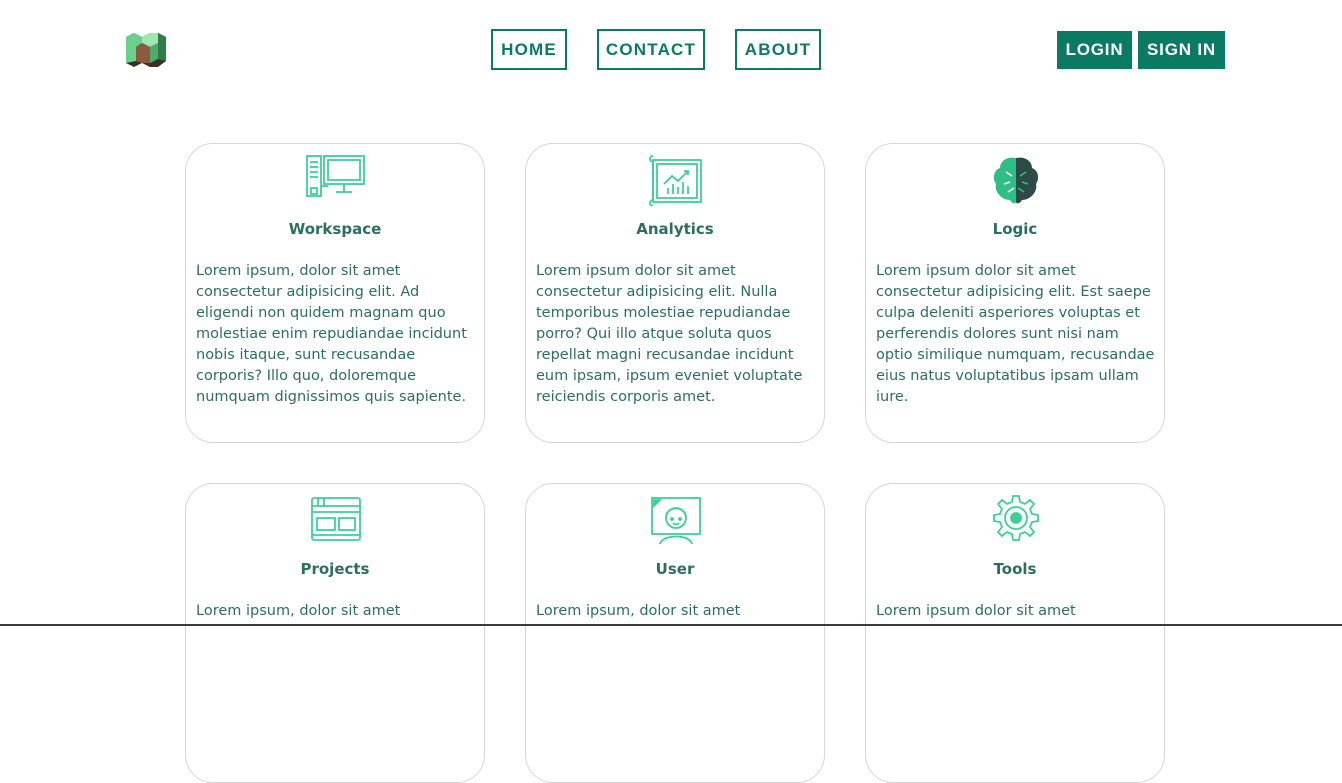  Describe the element at coordinates (676, 180) in the screenshot. I see `analytics-chart-icon` at that location.